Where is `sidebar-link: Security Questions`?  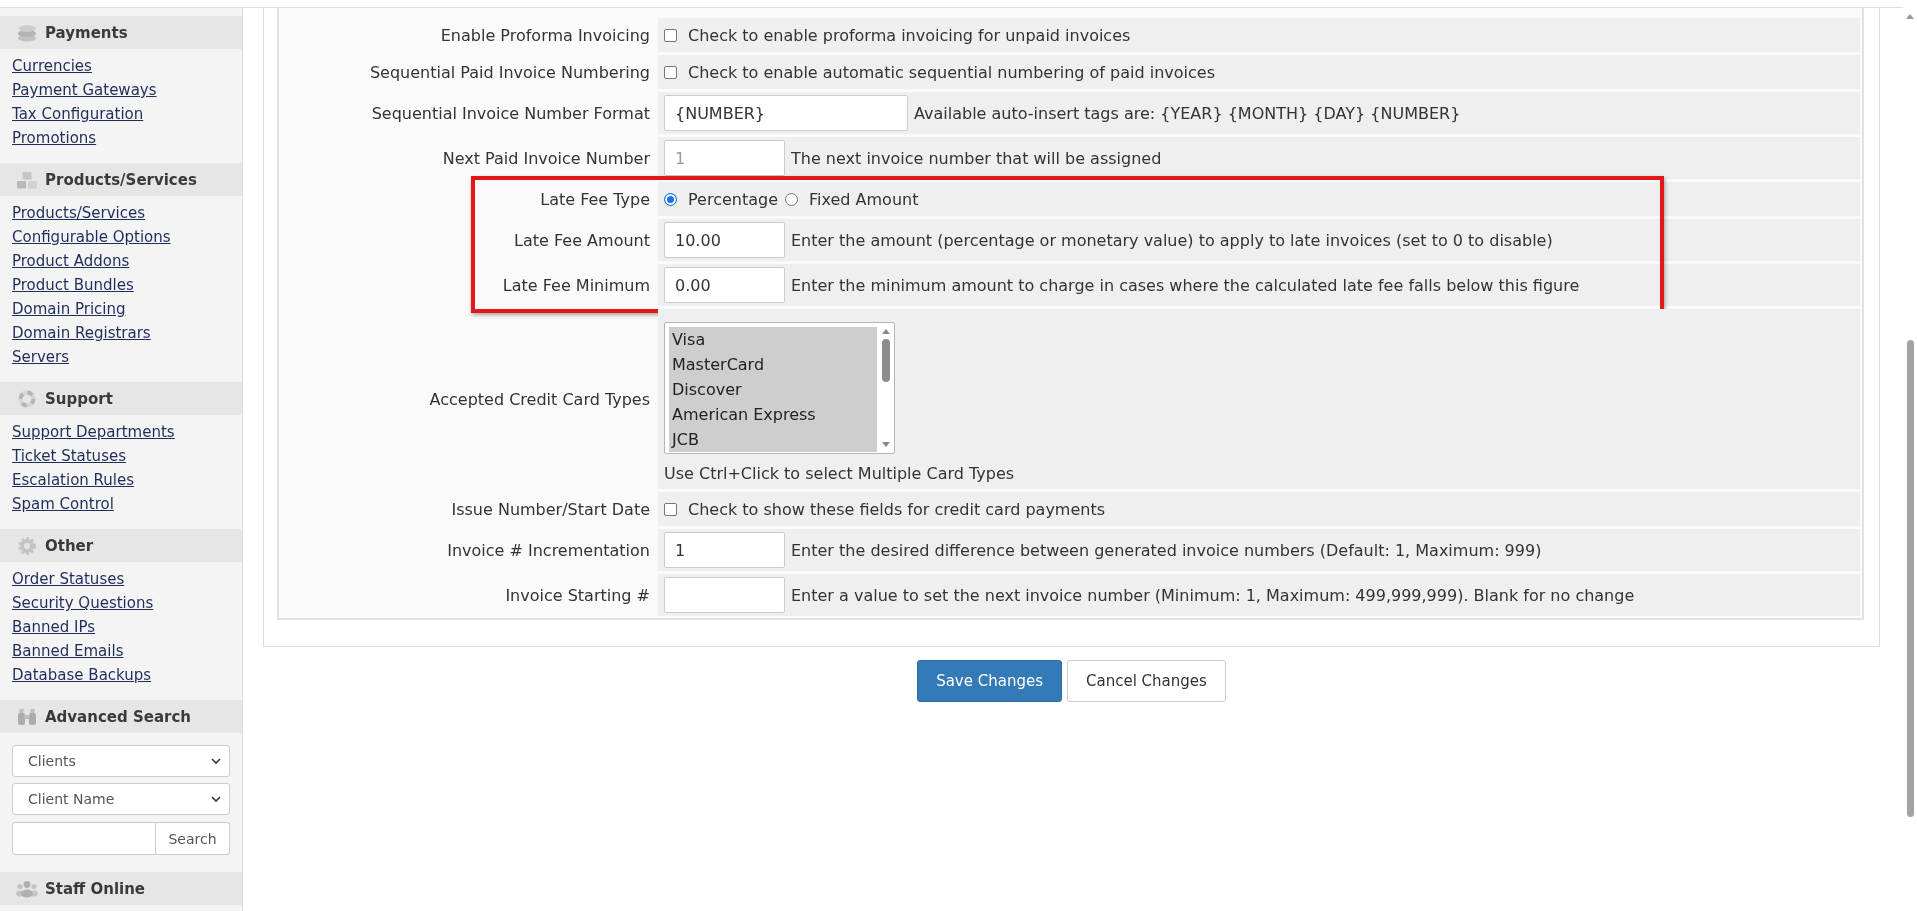 sidebar-link: Security Questions is located at coordinates (83, 603).